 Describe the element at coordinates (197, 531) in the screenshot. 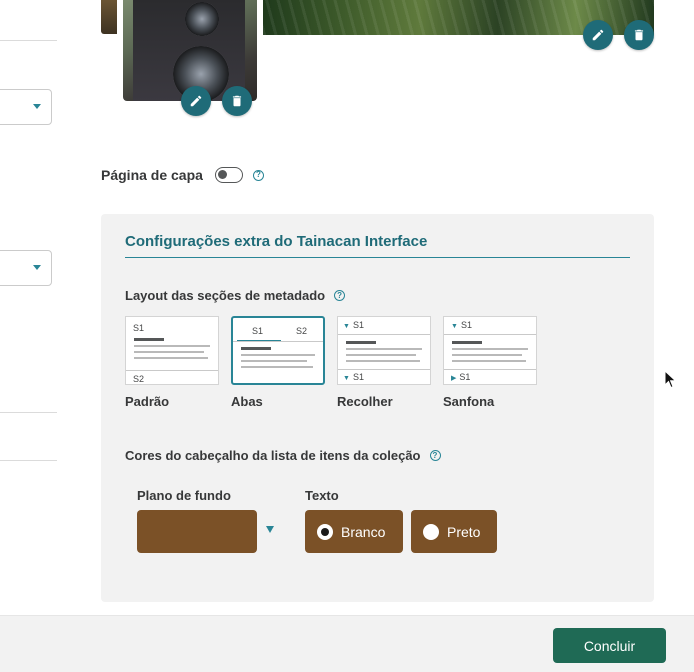

I see `background-color-swatch` at that location.